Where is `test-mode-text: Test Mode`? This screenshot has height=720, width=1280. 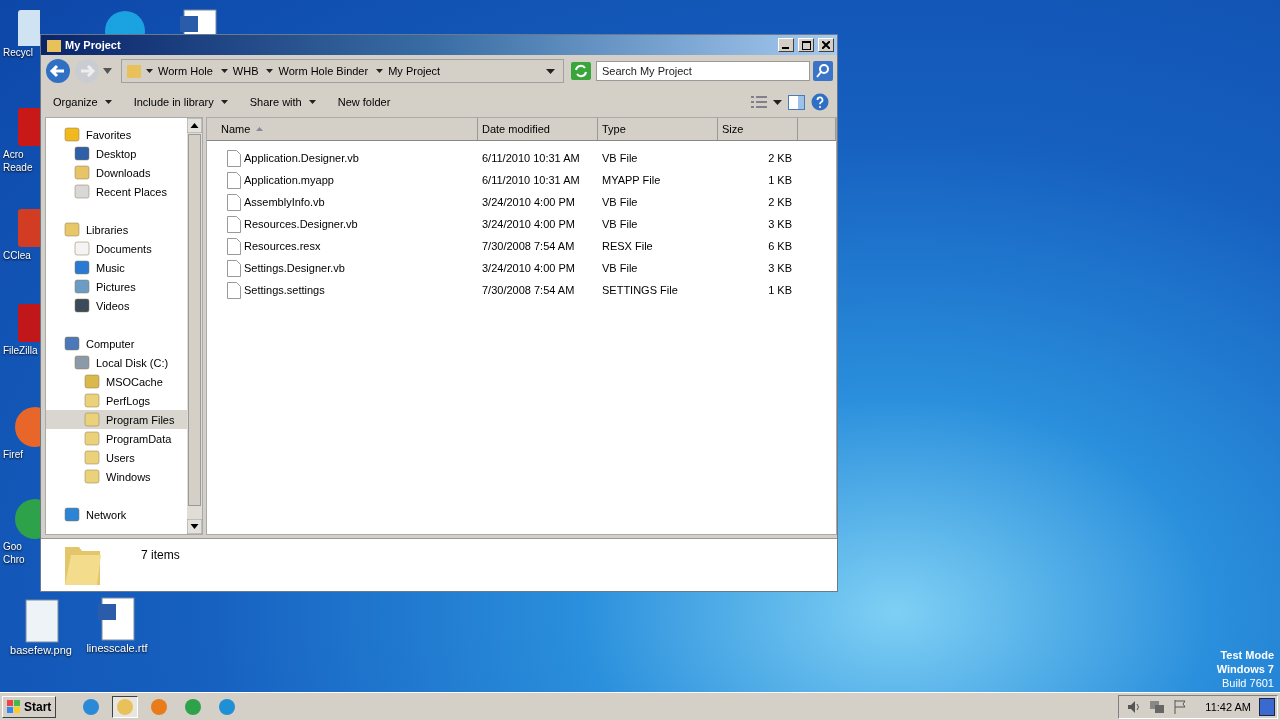
test-mode-text: Test Mode is located at coordinates (1247, 655).